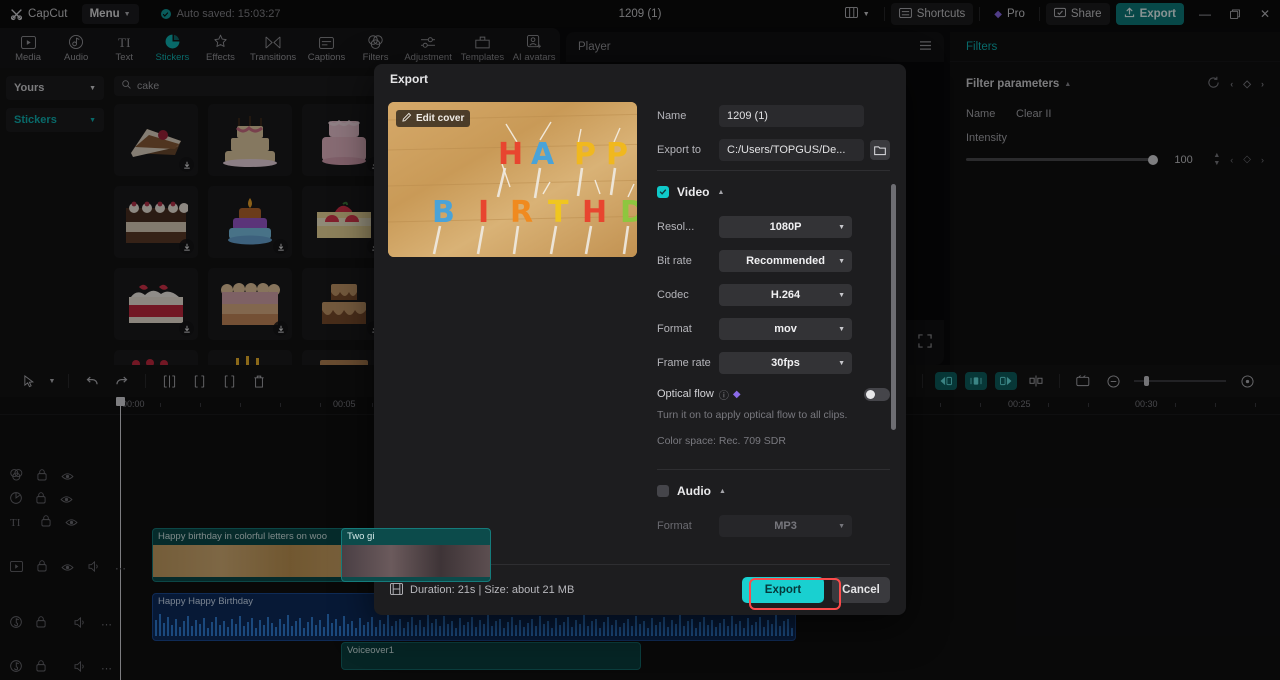  I want to click on video-section-header: Video ▲, so click(773, 192).